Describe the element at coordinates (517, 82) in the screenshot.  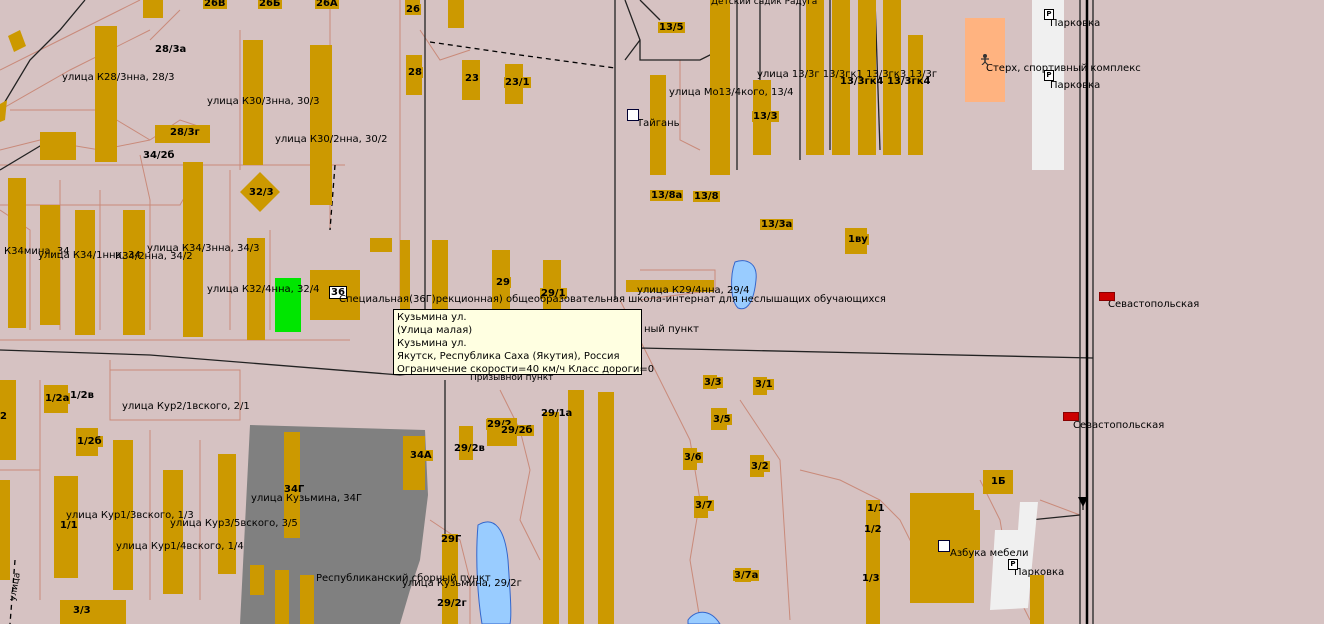
I see `label-23-1: 23/1` at that location.